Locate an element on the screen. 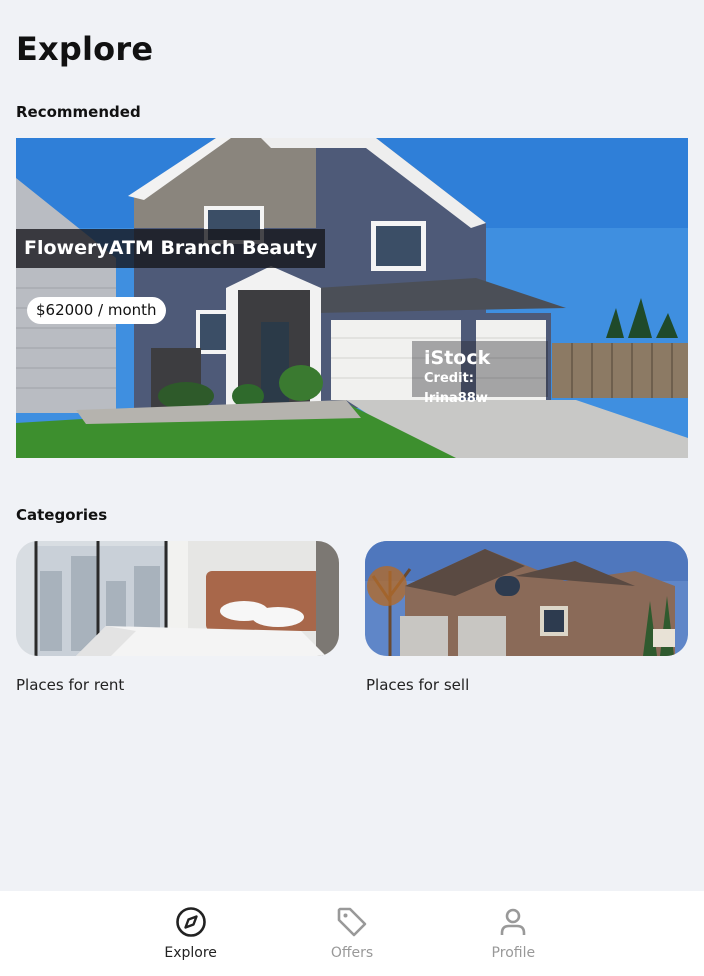 This screenshot has width=704, height=976. category-rent-card is located at coordinates (177, 598).